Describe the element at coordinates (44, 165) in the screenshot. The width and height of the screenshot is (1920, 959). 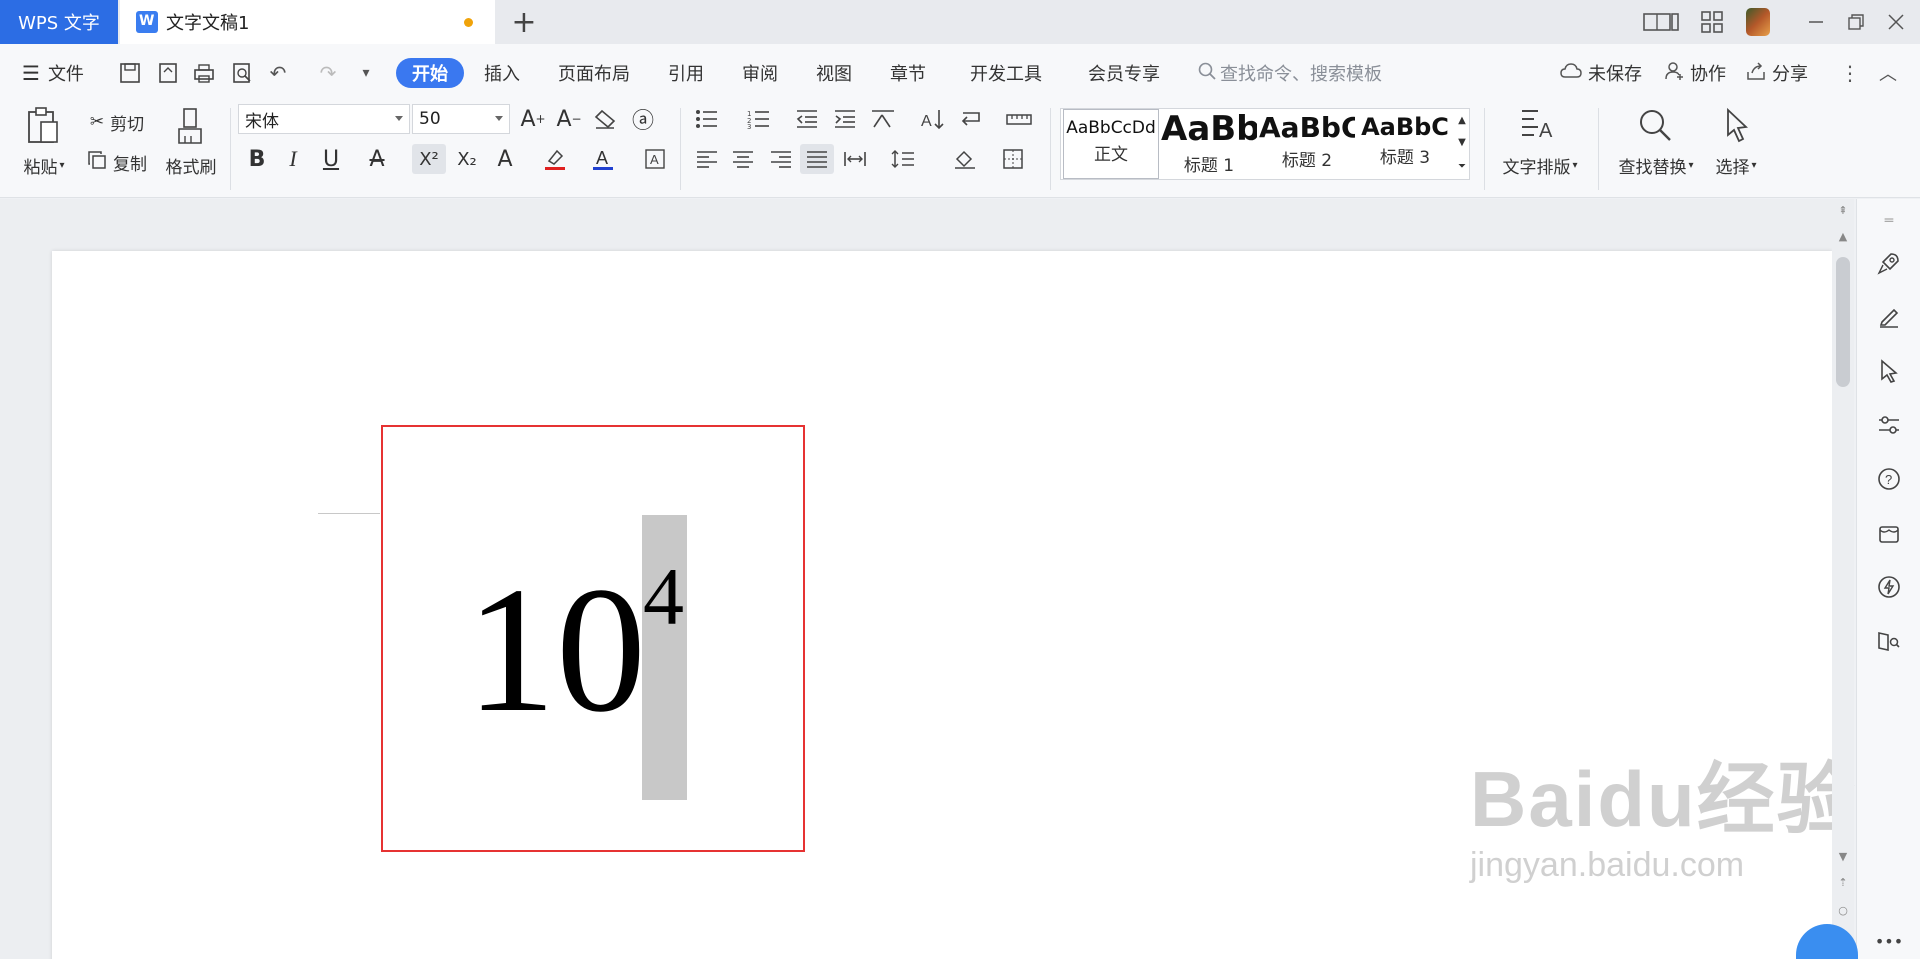
I see `paste-button: 粘贴 ▾` at that location.